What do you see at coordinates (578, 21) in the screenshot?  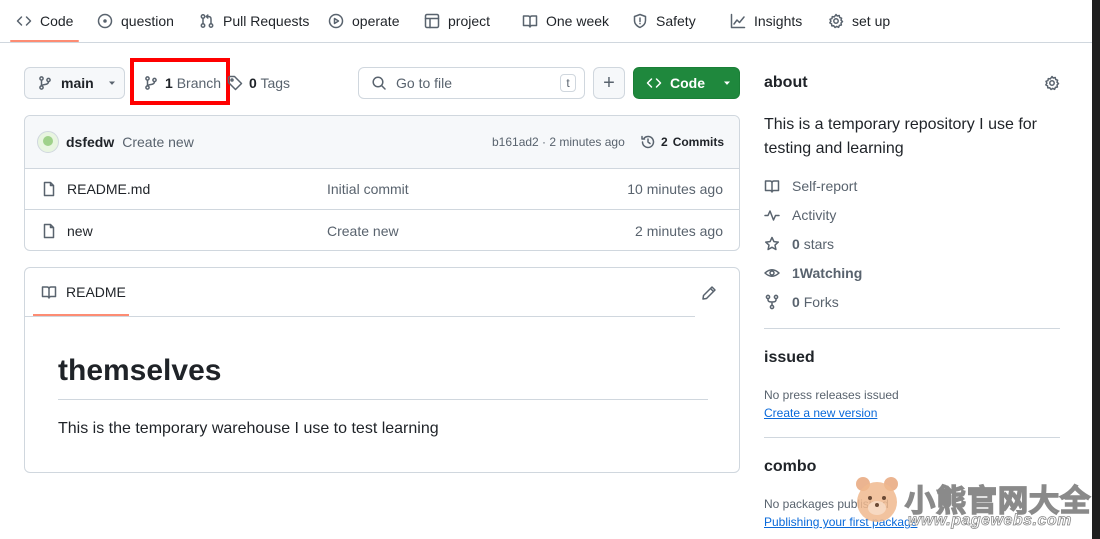 I see `tab-label: One week` at bounding box center [578, 21].